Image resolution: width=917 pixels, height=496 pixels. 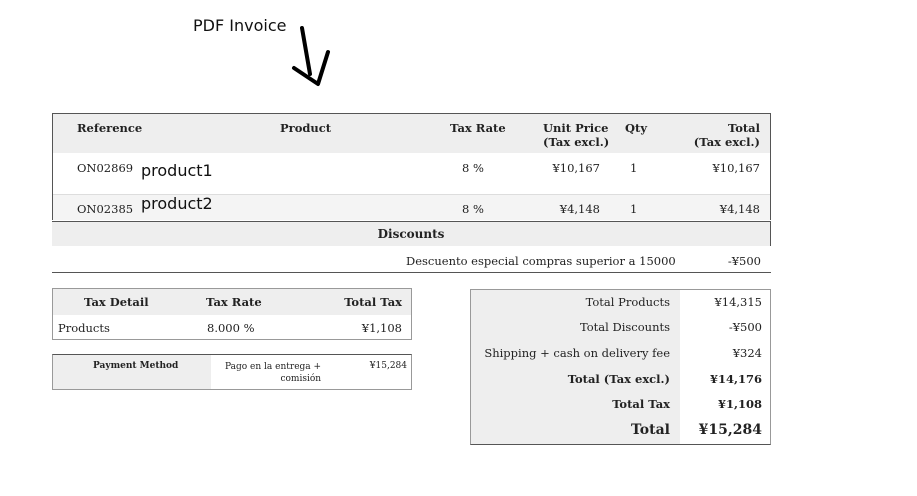 I want to click on row-product: product1, so click(x=177, y=170).